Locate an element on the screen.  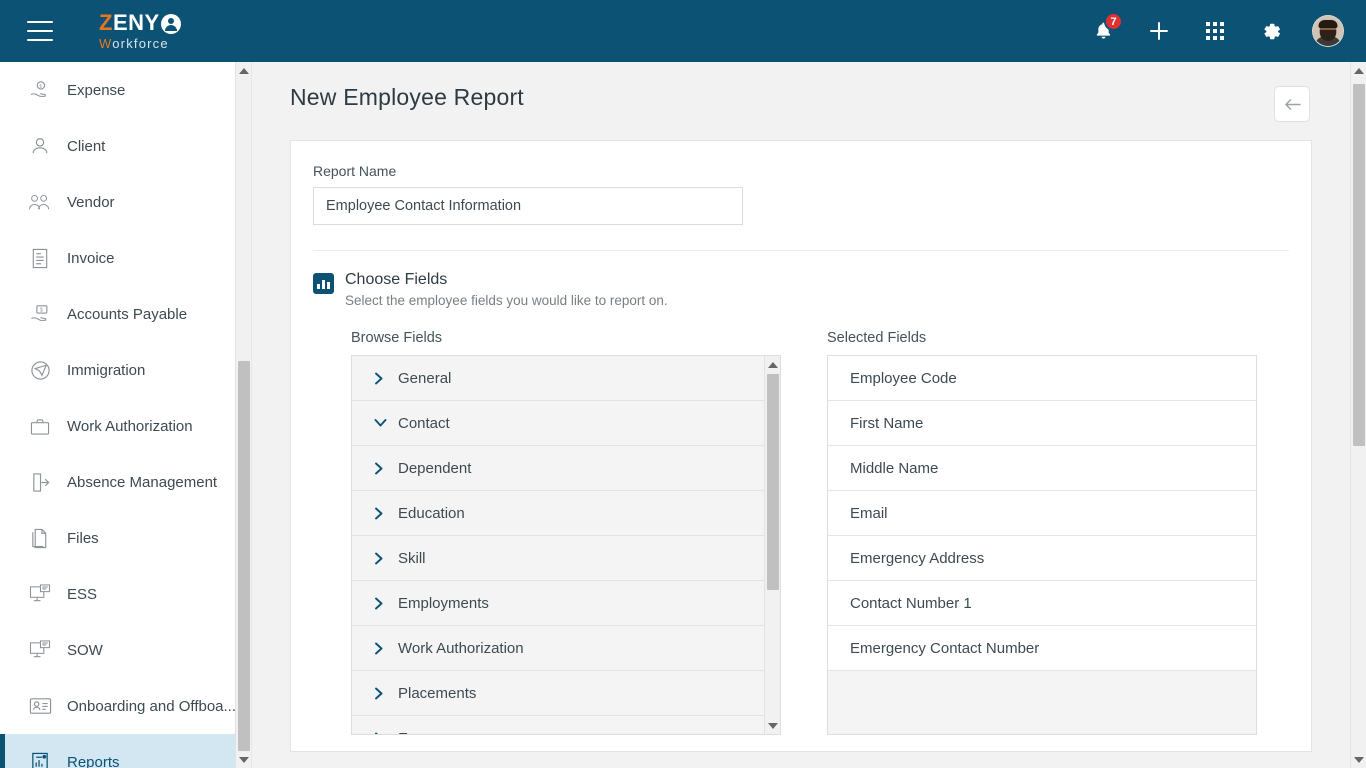
logo-letters-eny: ENY is located at coordinates (136, 22).